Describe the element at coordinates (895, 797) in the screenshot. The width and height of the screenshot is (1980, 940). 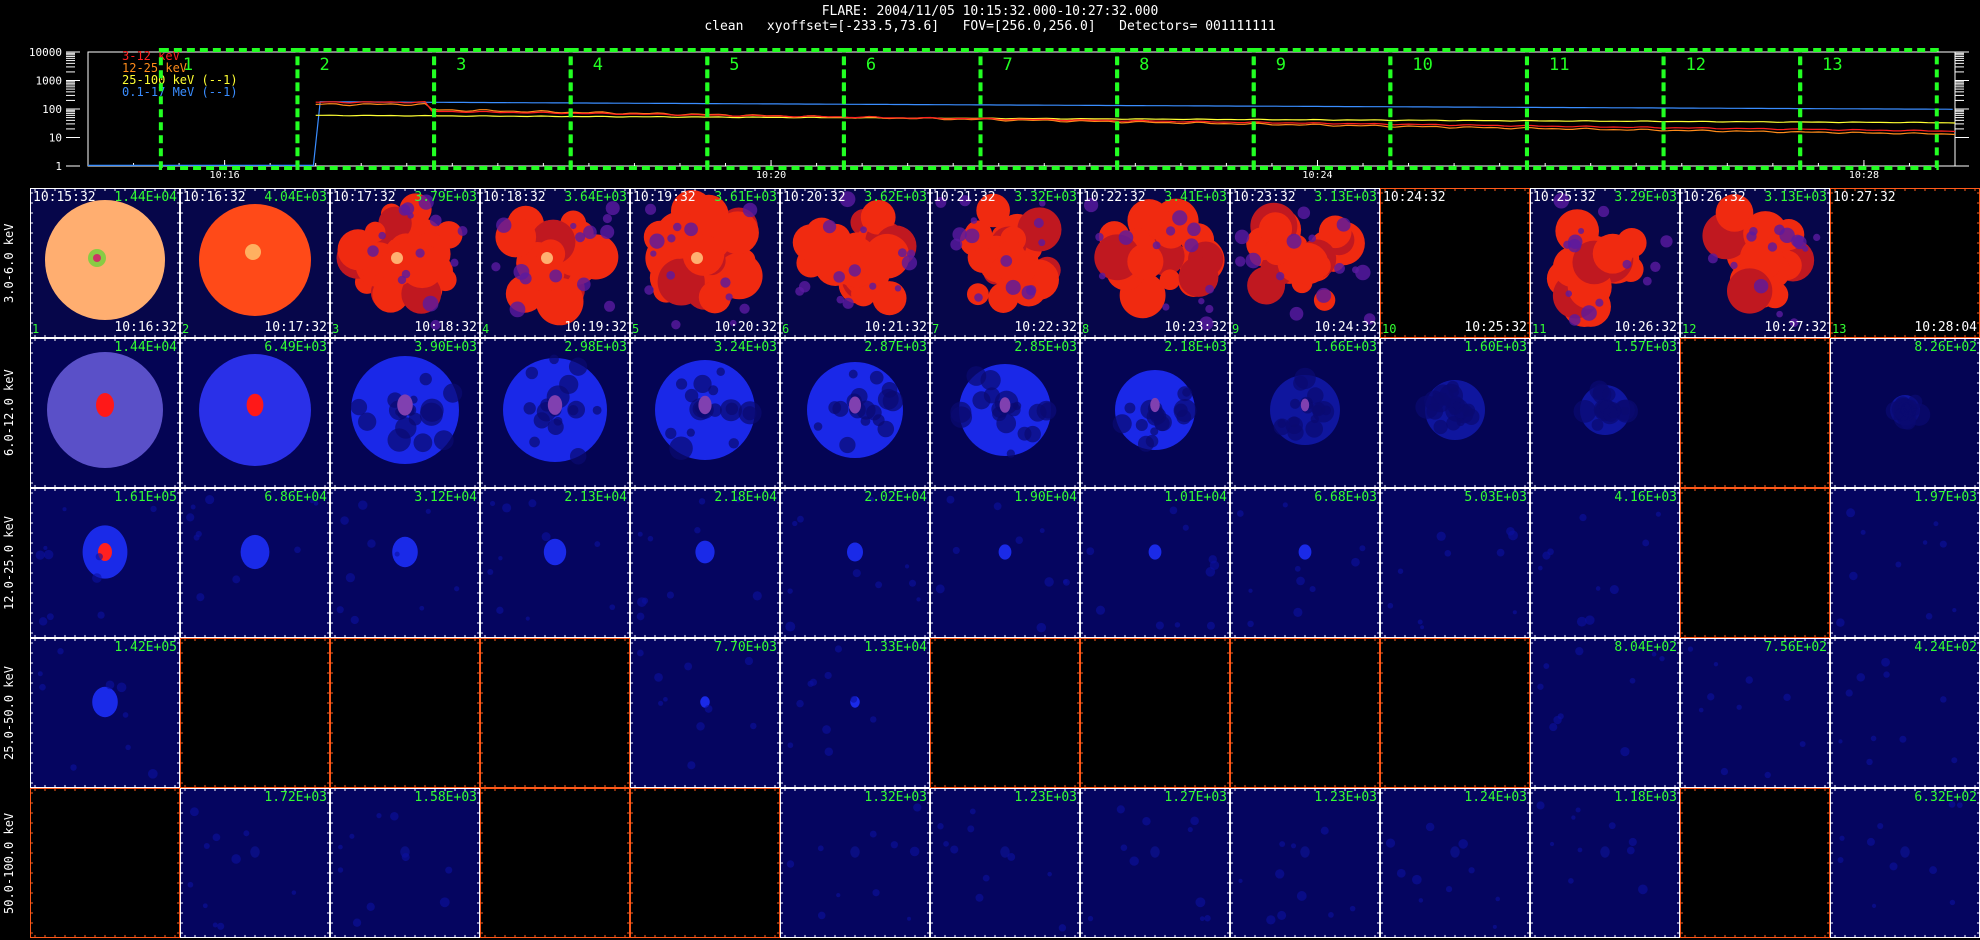
I see `peak-value: 1.32E+03` at that location.